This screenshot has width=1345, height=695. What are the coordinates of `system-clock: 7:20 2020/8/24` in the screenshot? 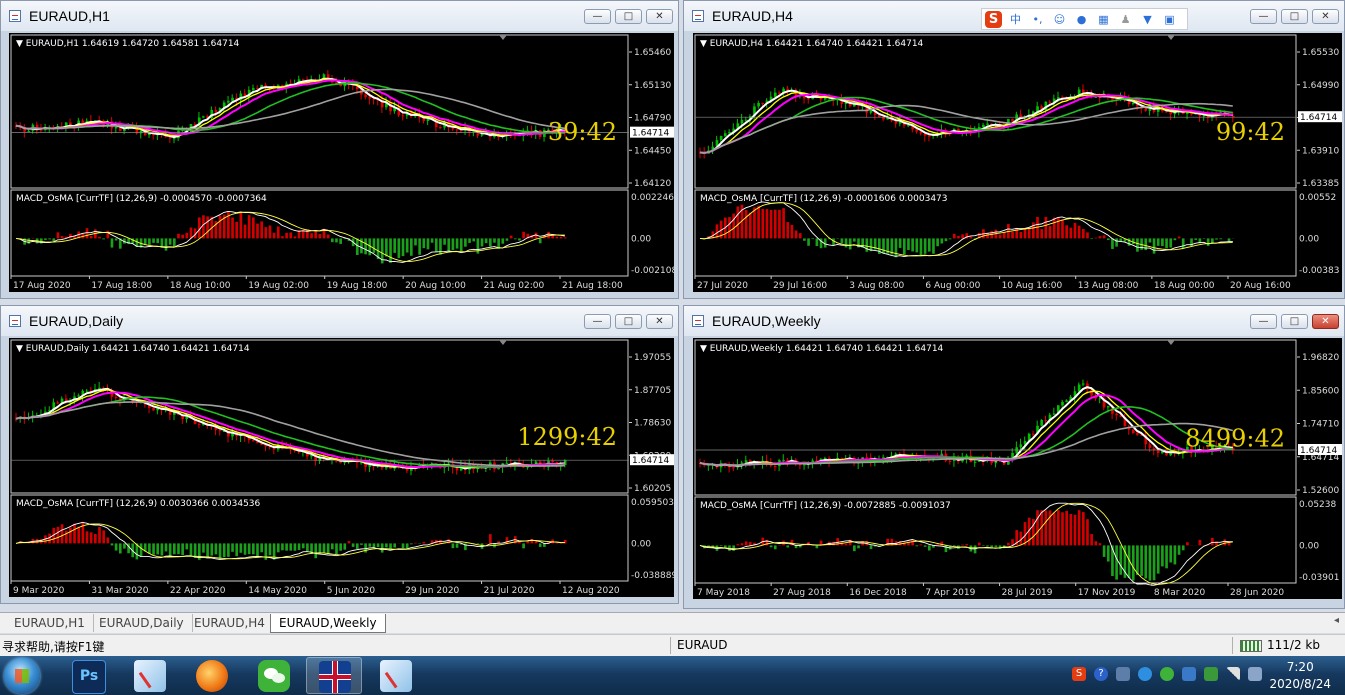 It's located at (1300, 676).